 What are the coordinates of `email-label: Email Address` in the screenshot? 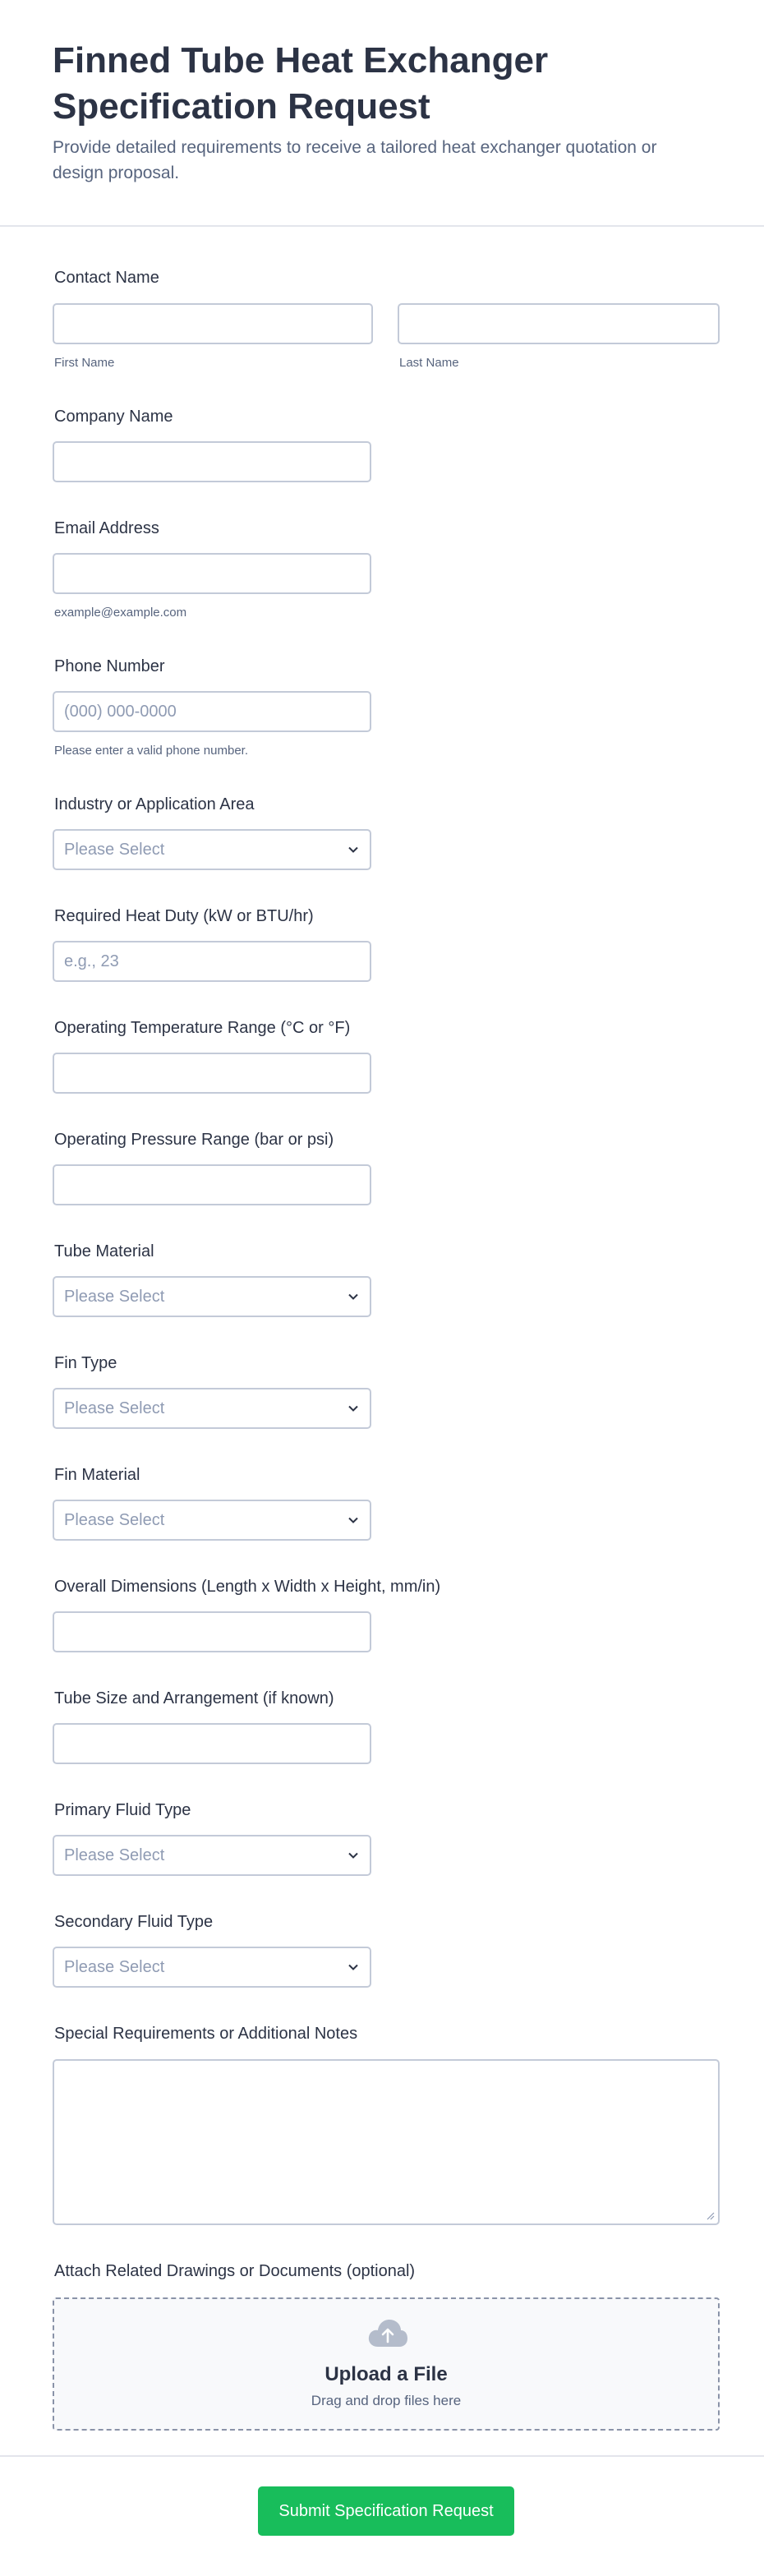 It's located at (107, 528).